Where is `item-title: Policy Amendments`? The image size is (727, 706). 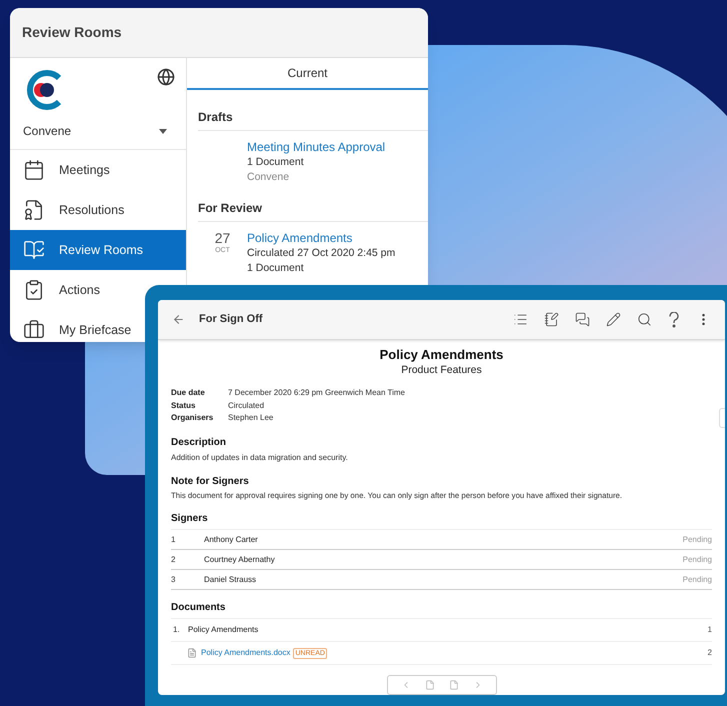 item-title: Policy Amendments is located at coordinates (300, 238).